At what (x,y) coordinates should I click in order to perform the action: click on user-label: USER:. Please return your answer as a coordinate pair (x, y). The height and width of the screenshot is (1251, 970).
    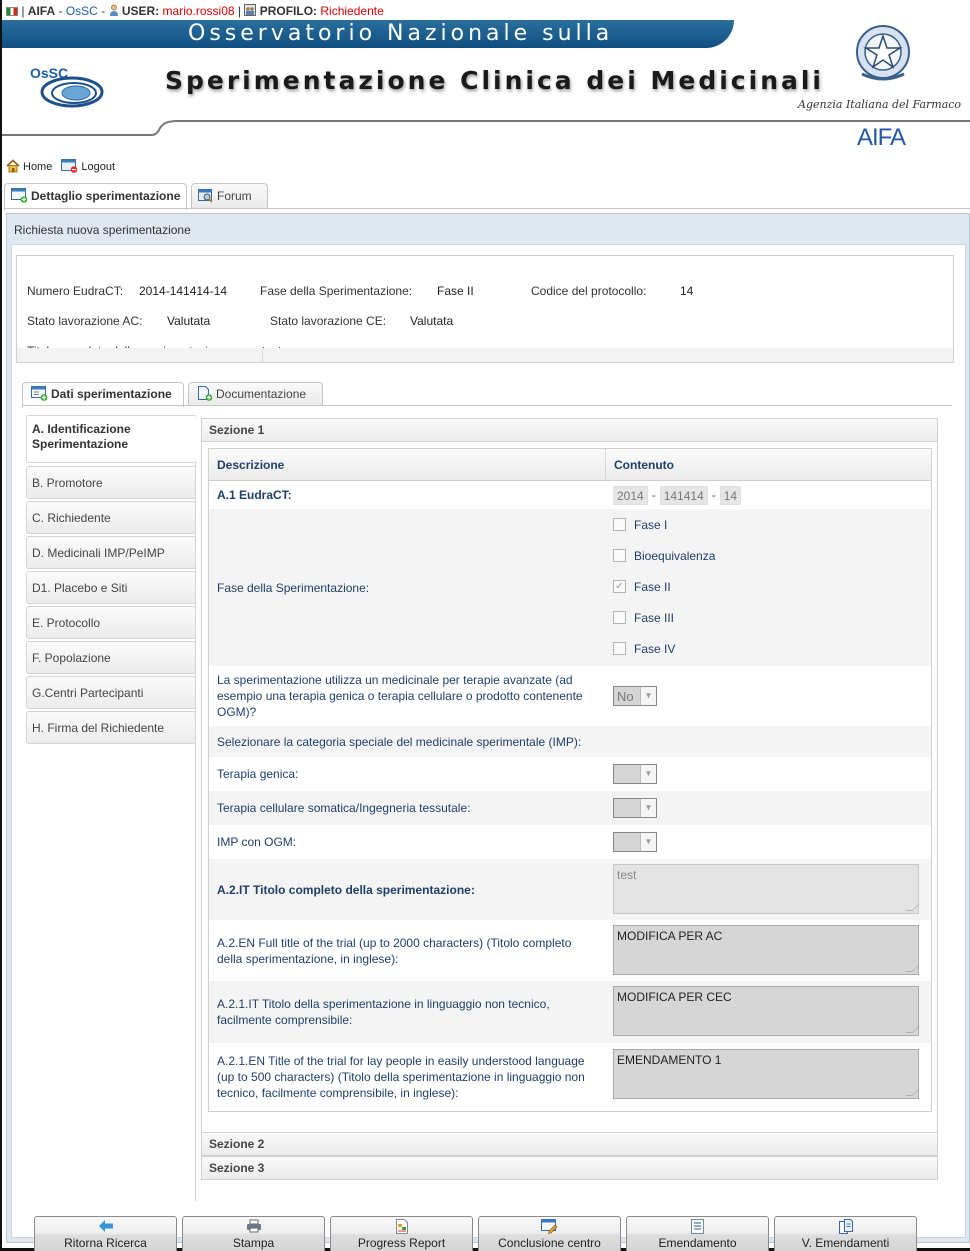
    Looking at the image, I should click on (140, 11).